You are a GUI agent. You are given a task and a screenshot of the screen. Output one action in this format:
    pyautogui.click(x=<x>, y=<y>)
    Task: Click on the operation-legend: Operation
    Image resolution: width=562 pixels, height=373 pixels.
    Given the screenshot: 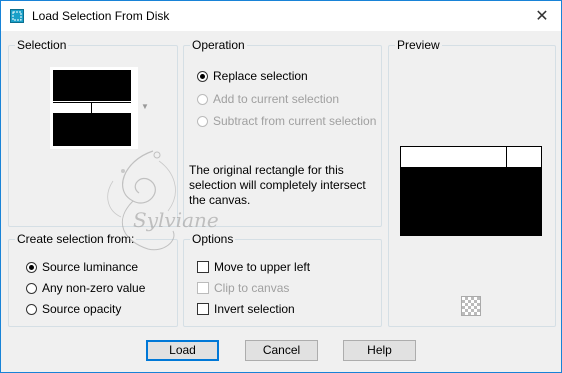 What is the action you would take?
    pyautogui.click(x=218, y=45)
    